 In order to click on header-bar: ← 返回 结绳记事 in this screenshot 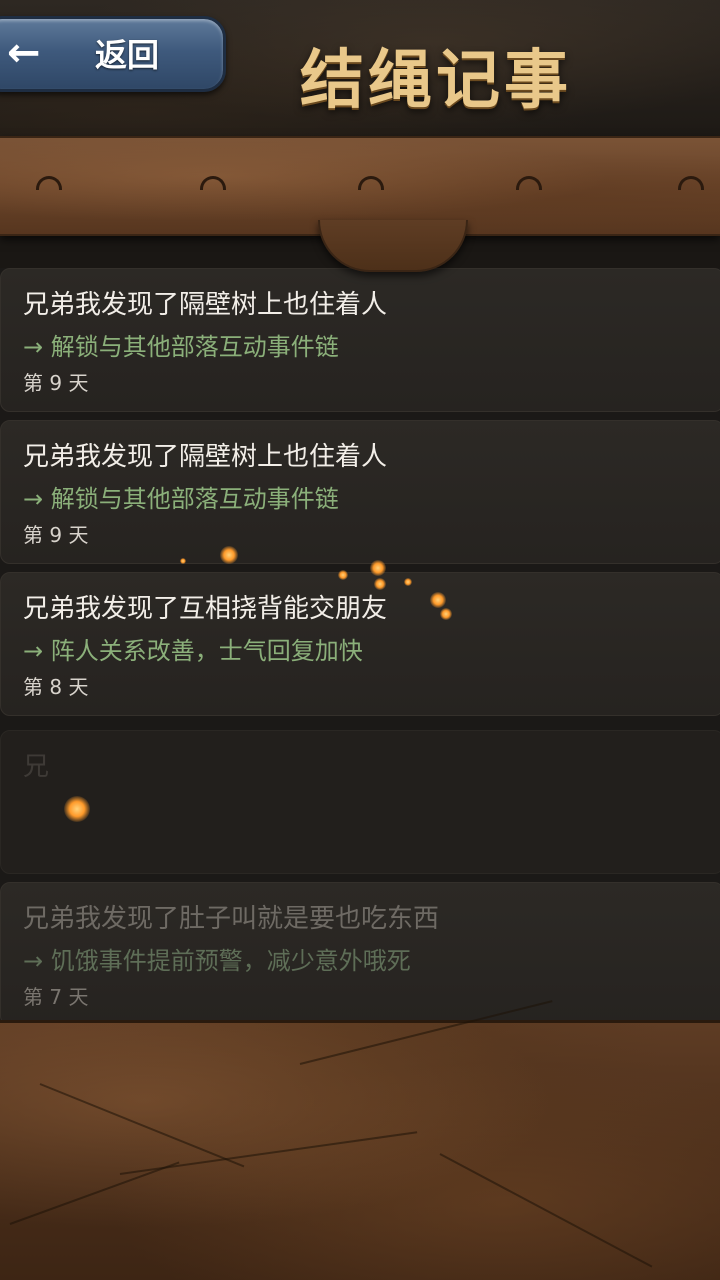, I will do `click(360, 70)`.